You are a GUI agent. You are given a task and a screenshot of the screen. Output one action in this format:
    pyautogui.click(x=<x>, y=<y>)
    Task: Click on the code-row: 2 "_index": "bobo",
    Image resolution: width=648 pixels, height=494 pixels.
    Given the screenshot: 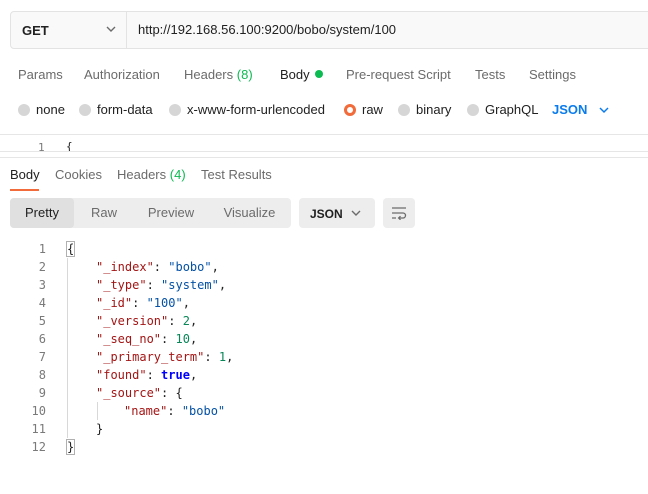 What is the action you would take?
    pyautogui.click(x=324, y=267)
    